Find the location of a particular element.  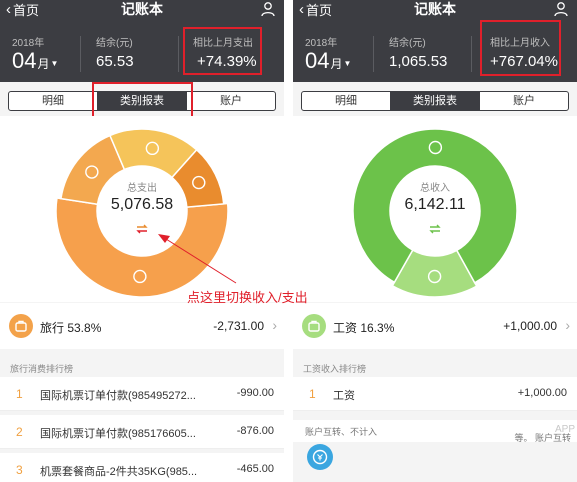

category-amount: +1,000.00 is located at coordinates (530, 326).